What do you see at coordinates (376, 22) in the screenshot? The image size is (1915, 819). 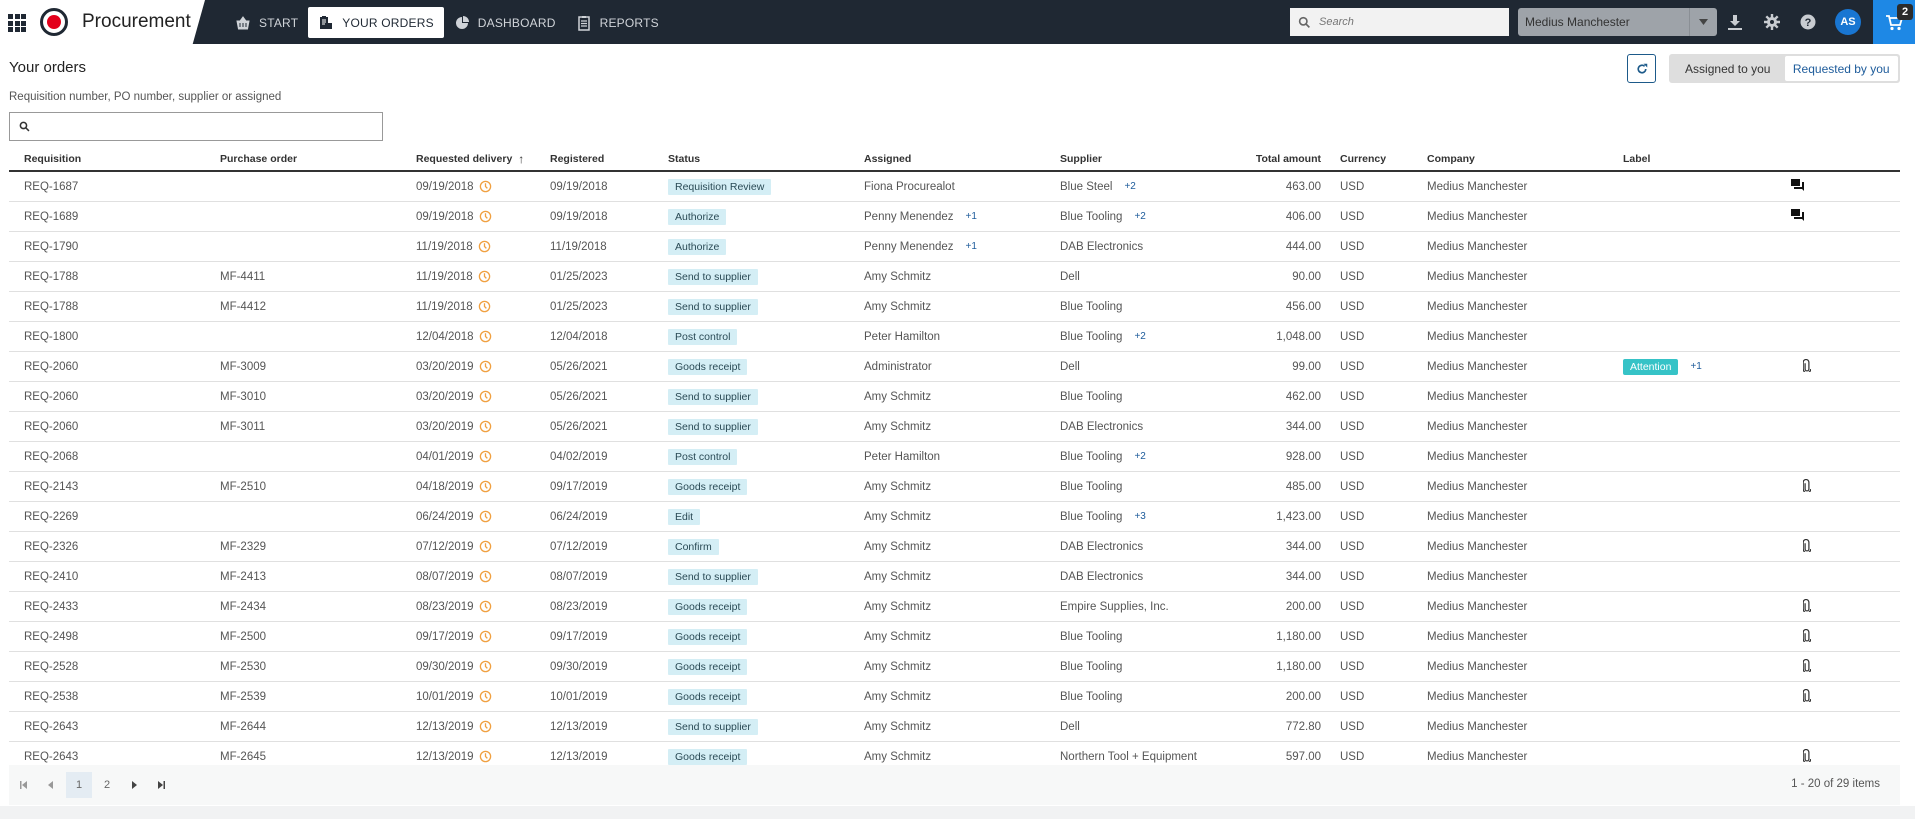 I see `nav-your-orders: YOUR ORDERS` at bounding box center [376, 22].